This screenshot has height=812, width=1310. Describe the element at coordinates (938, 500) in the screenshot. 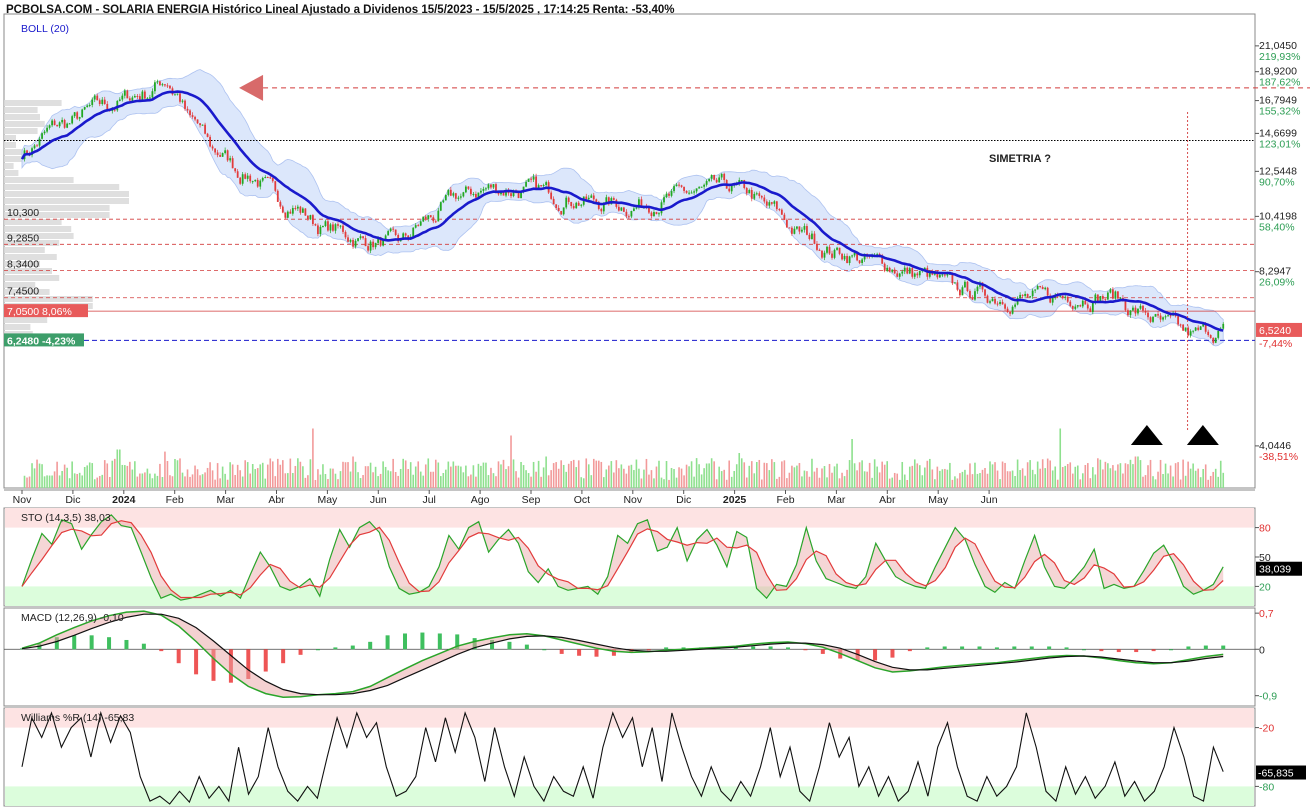

I see `x-tick-label: May` at that location.